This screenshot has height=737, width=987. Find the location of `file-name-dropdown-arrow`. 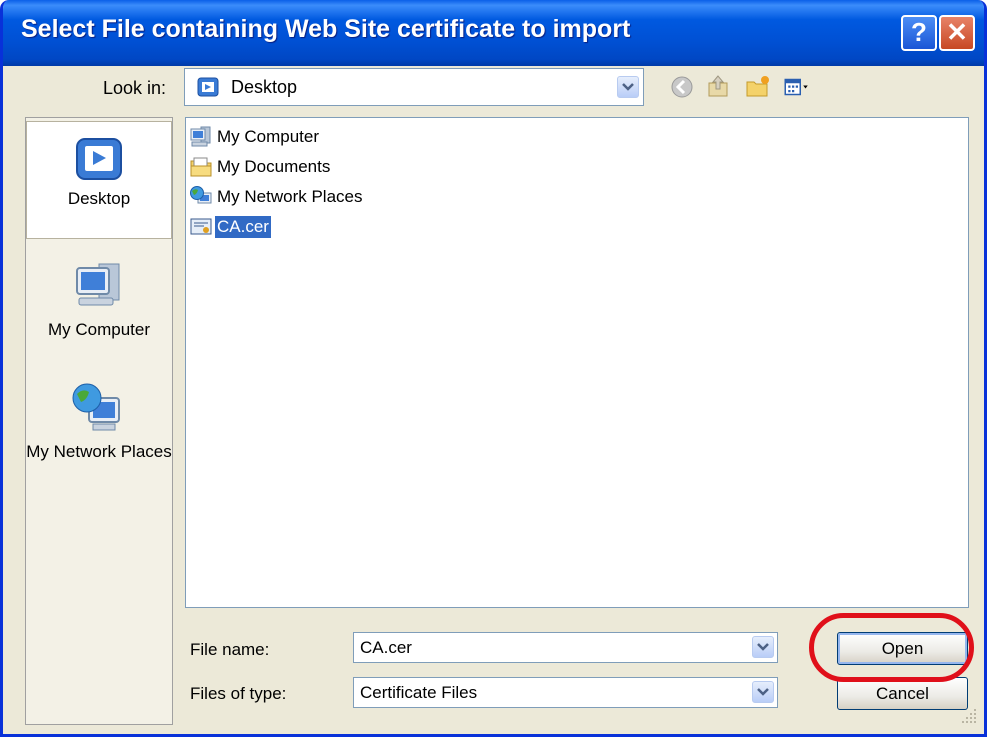

file-name-dropdown-arrow is located at coordinates (763, 647).